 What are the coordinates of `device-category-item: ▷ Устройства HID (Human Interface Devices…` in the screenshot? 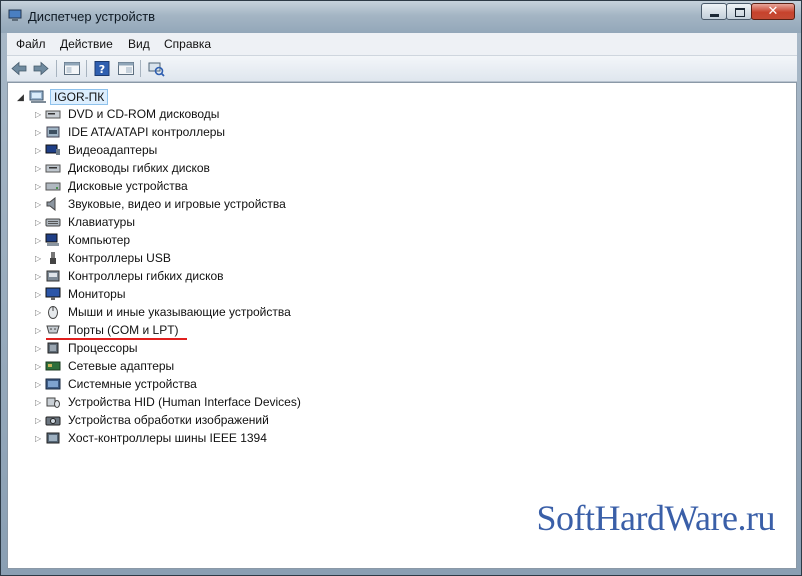 It's located at (168, 402).